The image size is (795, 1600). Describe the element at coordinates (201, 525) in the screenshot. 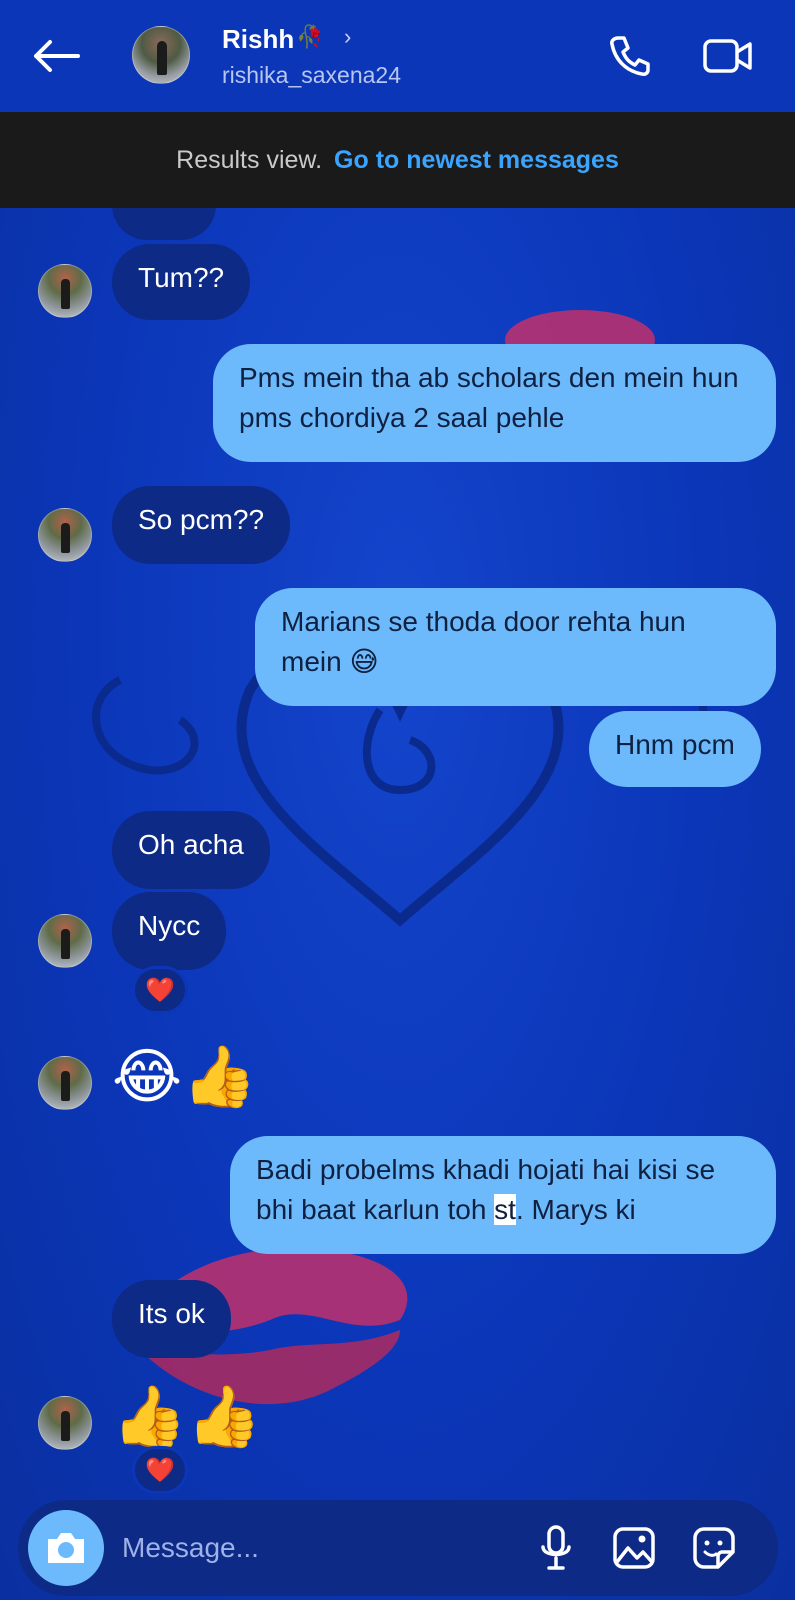

I see `incoming-message: So pcm??` at that location.